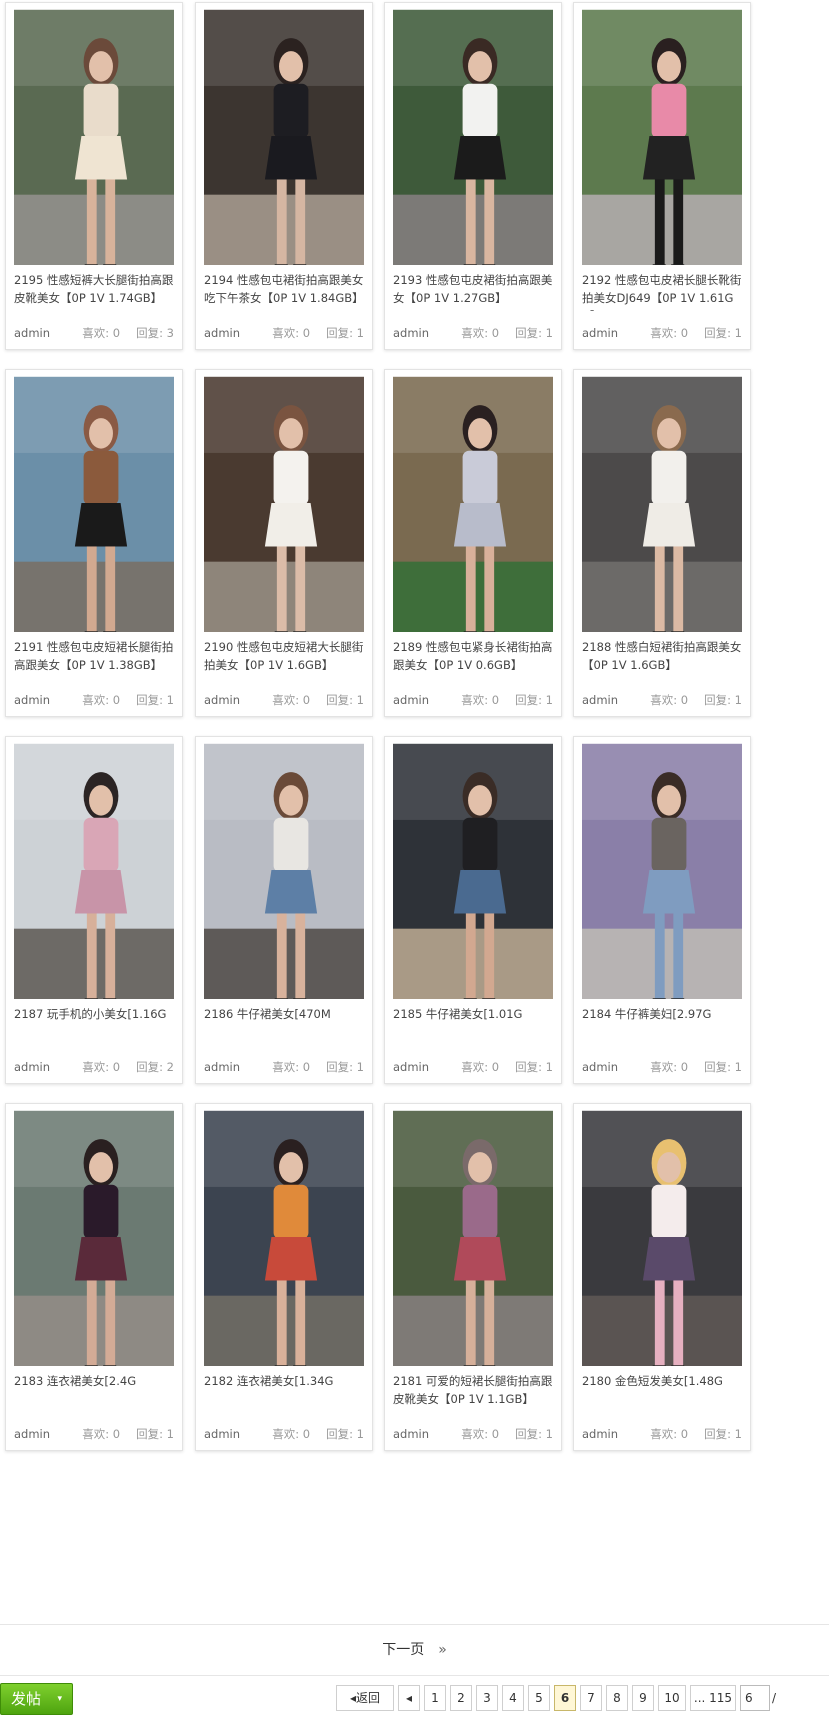  I want to click on thread-stats: 喜欢: 0 回复: 2, so click(120, 1067).